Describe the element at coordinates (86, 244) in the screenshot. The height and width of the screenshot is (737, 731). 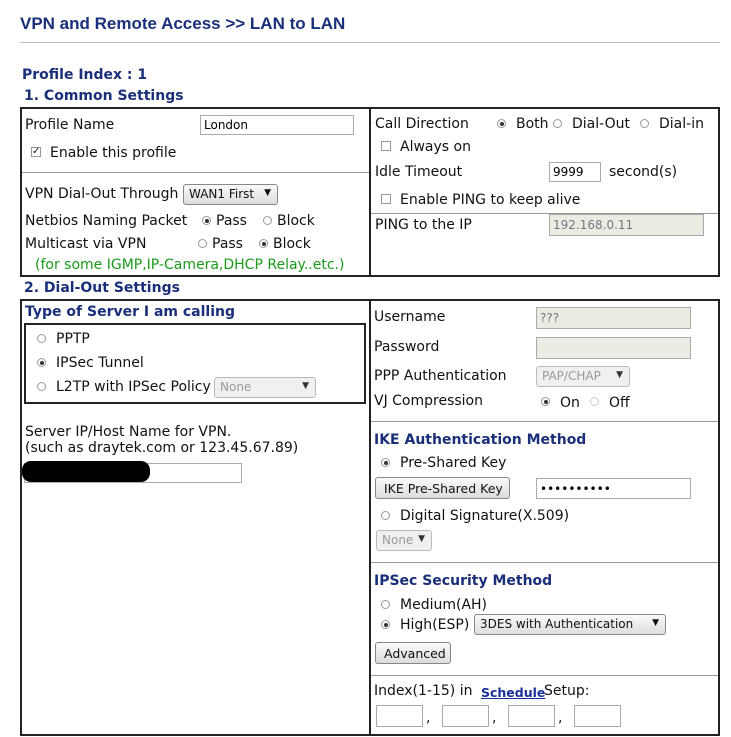
I see `multicast-label: Multicast via VPN` at that location.